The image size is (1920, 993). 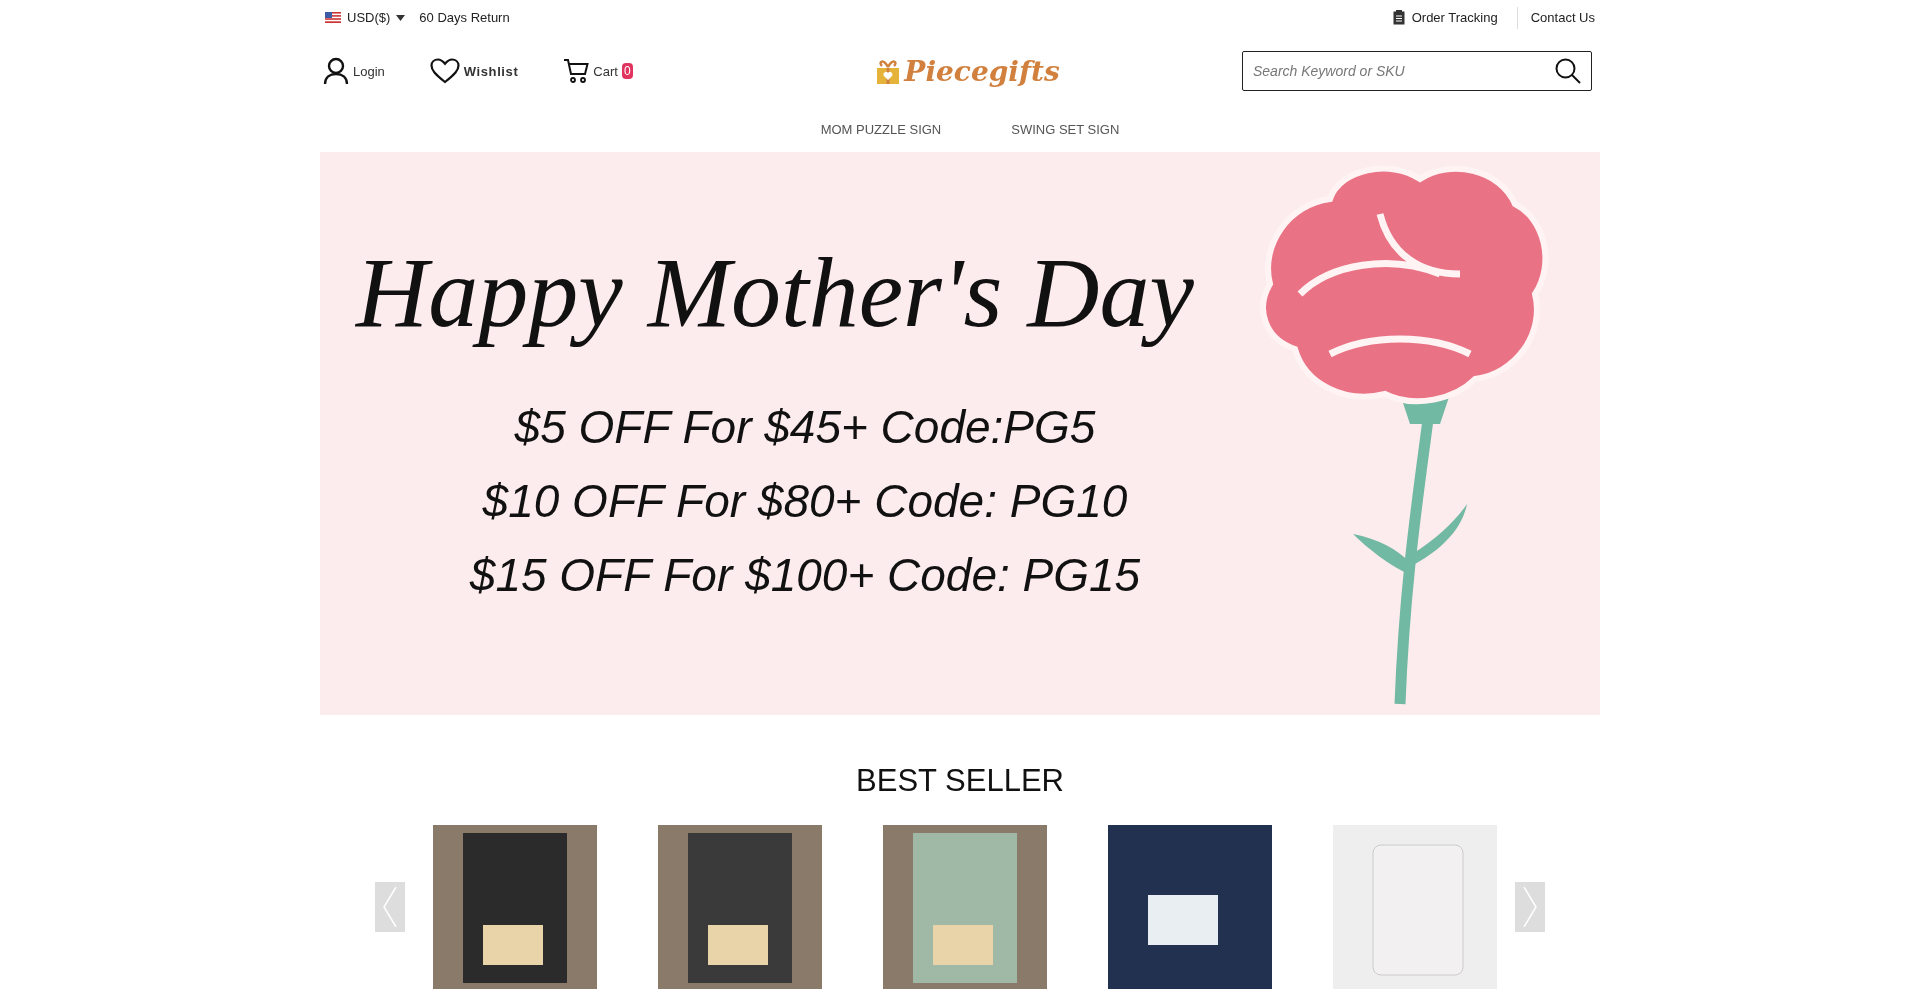 What do you see at coordinates (1530, 907) in the screenshot?
I see `chevron-right-icon` at bounding box center [1530, 907].